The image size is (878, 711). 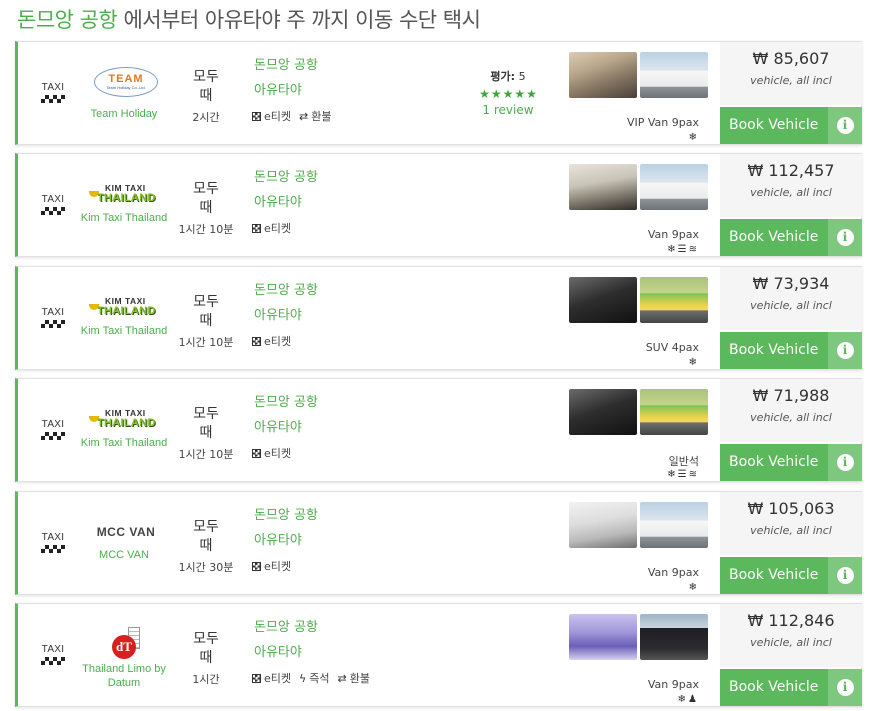 What do you see at coordinates (342, 678) in the screenshot?
I see `exchange-icon: ⇄` at bounding box center [342, 678].